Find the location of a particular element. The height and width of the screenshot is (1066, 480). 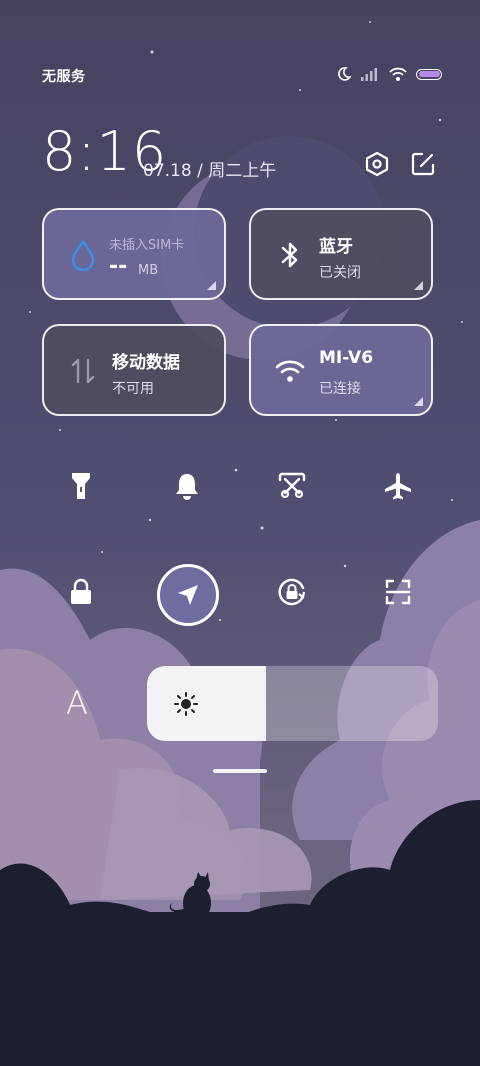

sim-label: 未插入SIM卡 is located at coordinates (147, 245).